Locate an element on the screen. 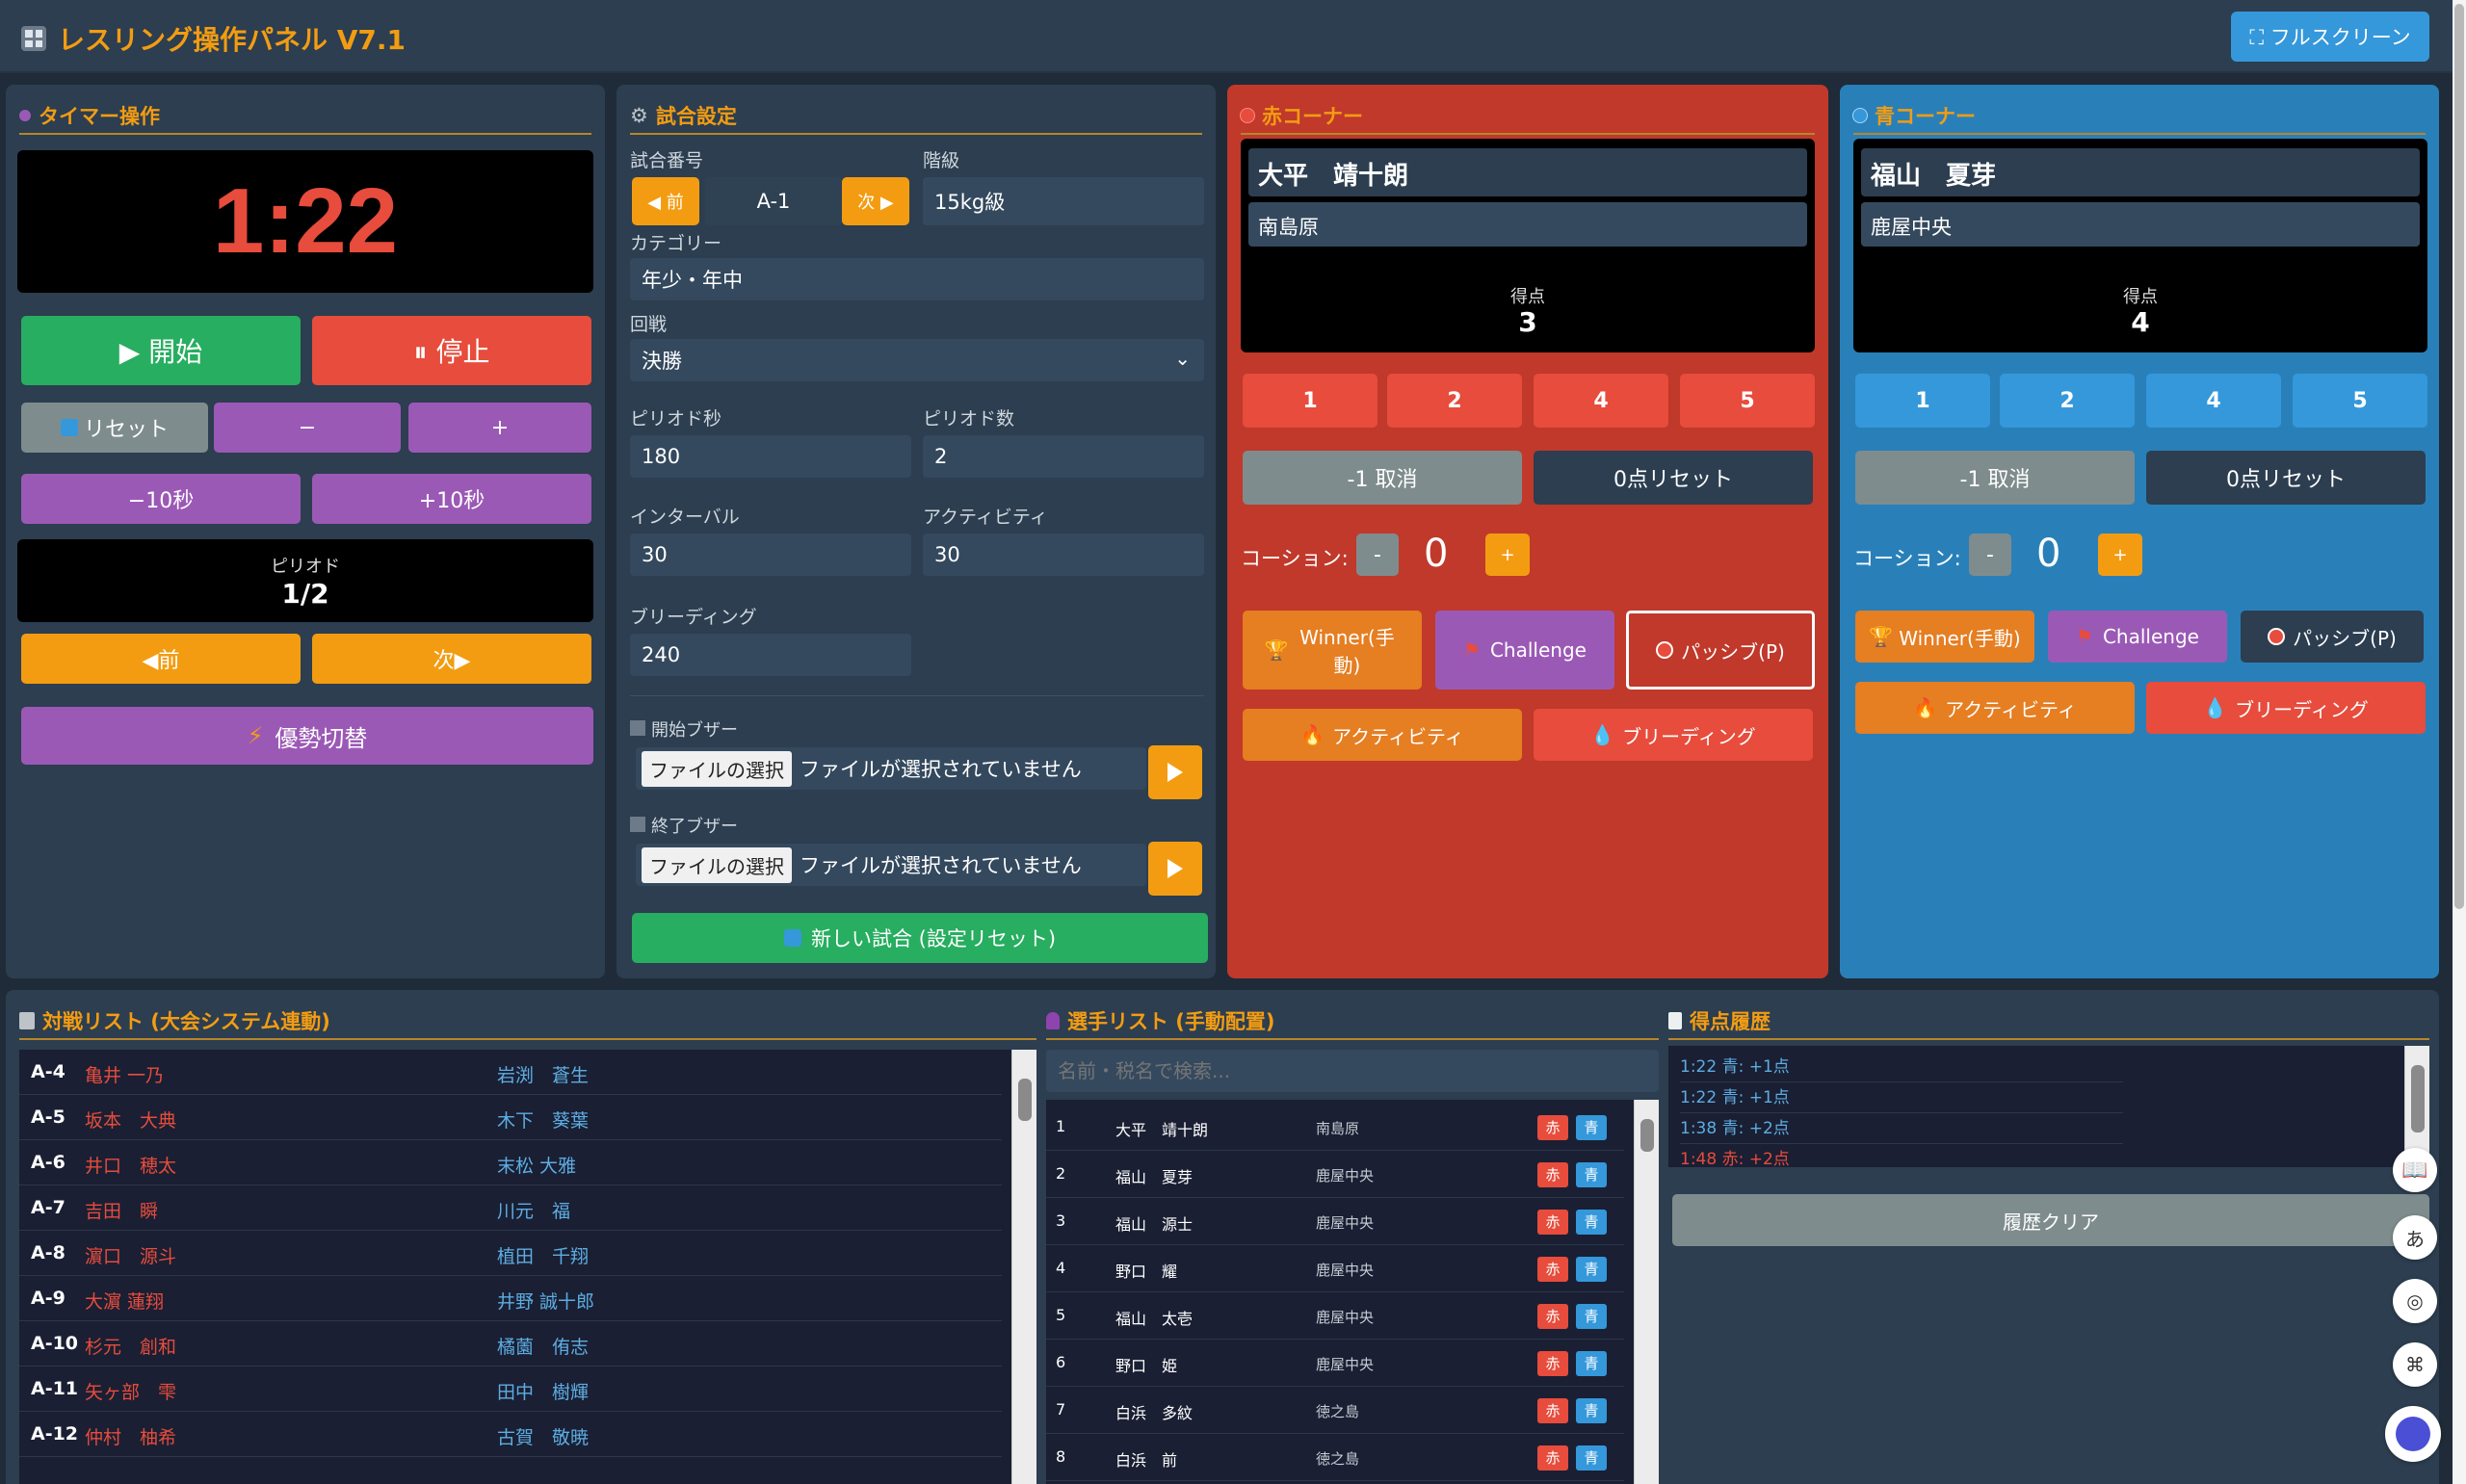  player-name: 福山 源士 is located at coordinates (1154, 1224).